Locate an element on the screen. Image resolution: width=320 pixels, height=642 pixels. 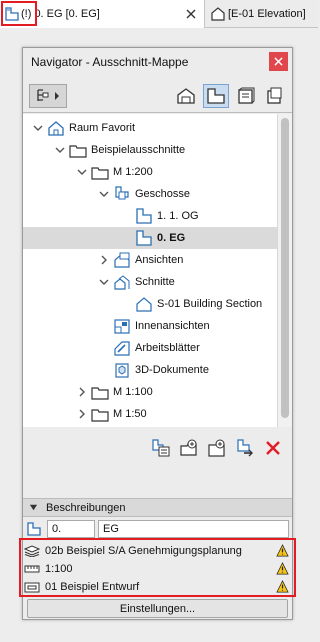
tree-item: Schnitte is located at coordinates (150, 282).